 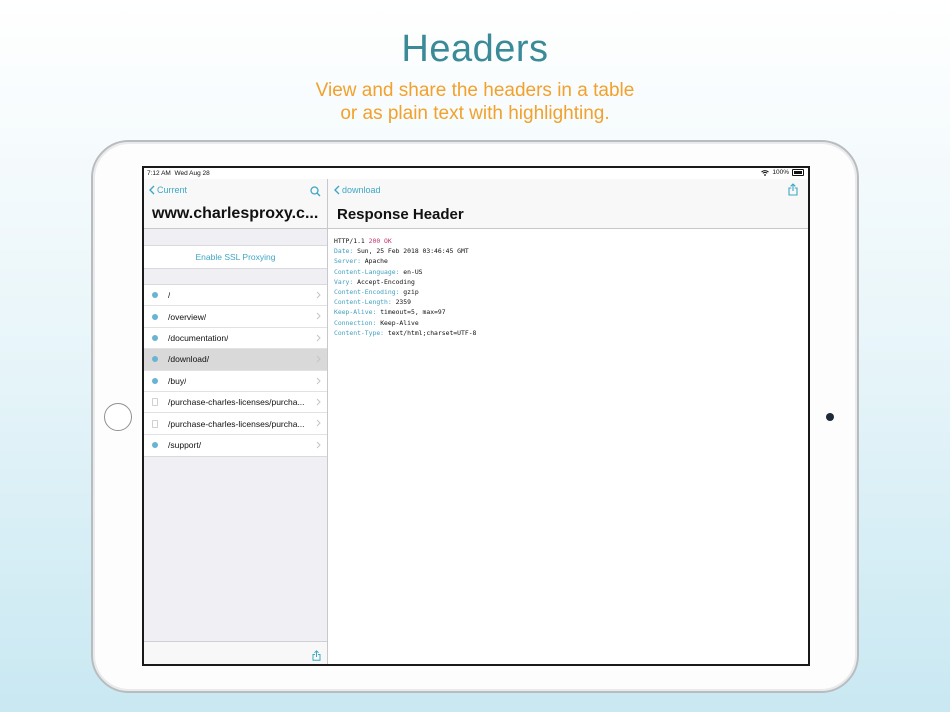 What do you see at coordinates (380, 241) in the screenshot?
I see `status-code: 200 OK` at bounding box center [380, 241].